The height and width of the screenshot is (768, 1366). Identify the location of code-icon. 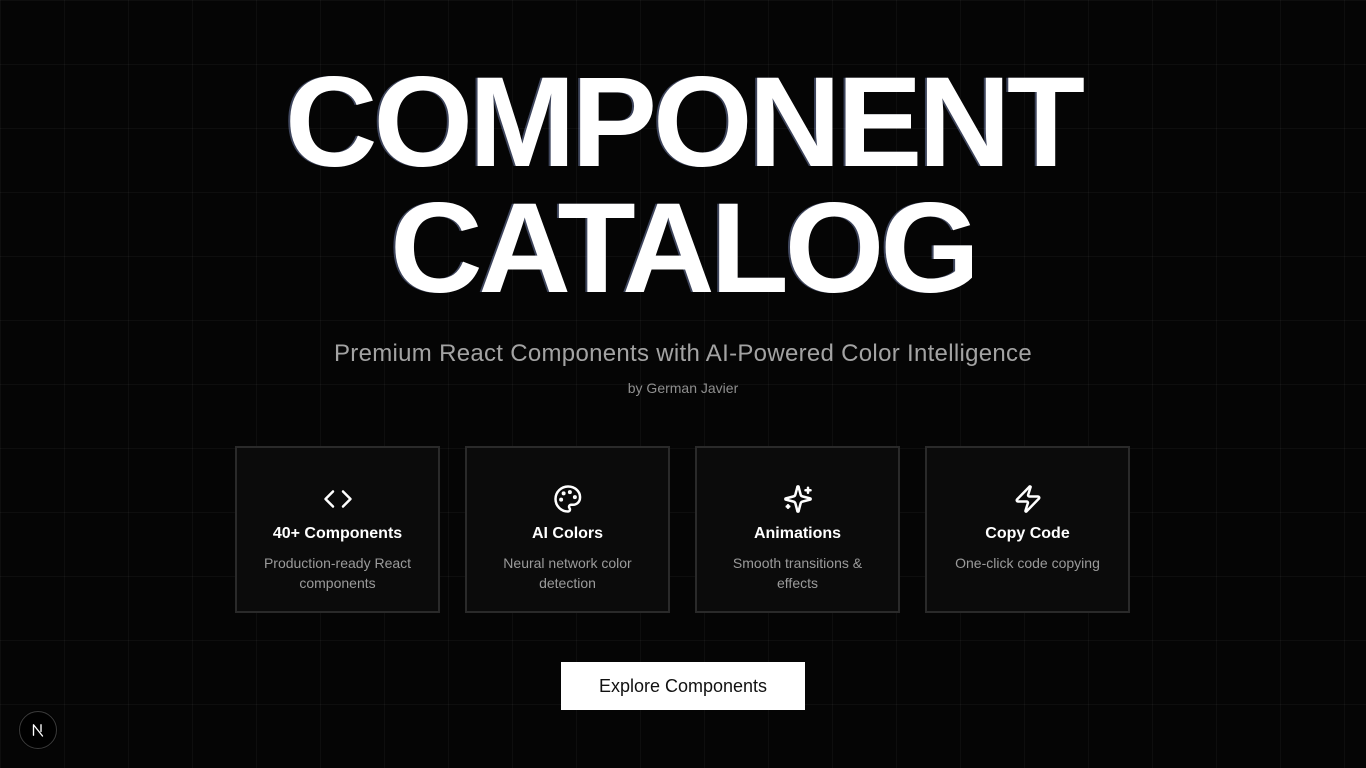
(338, 499).